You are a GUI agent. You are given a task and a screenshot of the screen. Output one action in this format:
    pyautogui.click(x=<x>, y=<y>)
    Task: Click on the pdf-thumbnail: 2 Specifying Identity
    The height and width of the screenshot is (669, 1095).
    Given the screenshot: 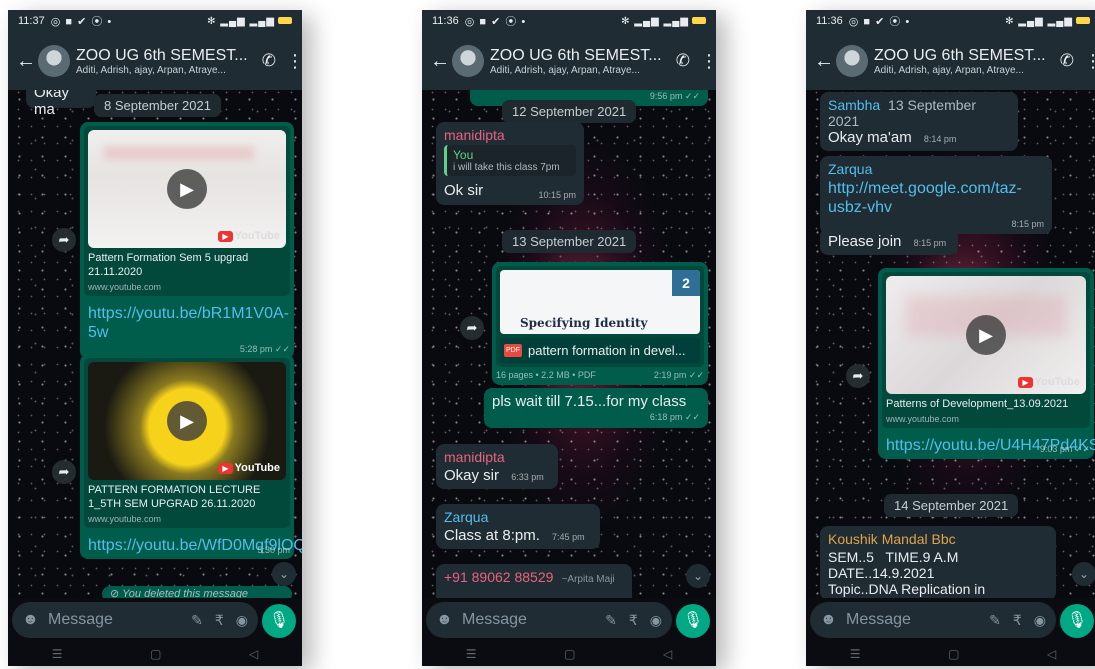 What is the action you would take?
    pyautogui.click(x=600, y=302)
    